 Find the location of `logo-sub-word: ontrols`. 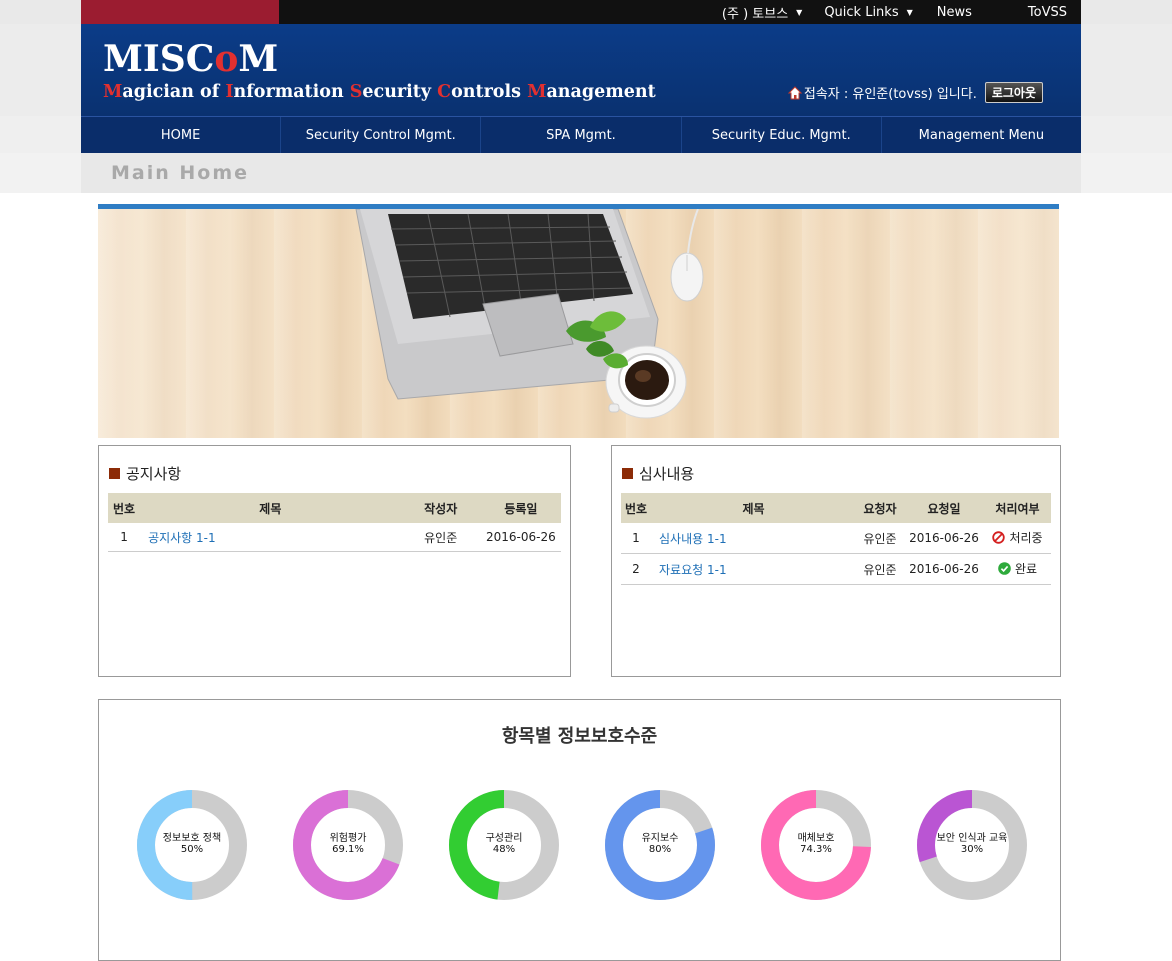

logo-sub-word: ontrols is located at coordinates (489, 92).